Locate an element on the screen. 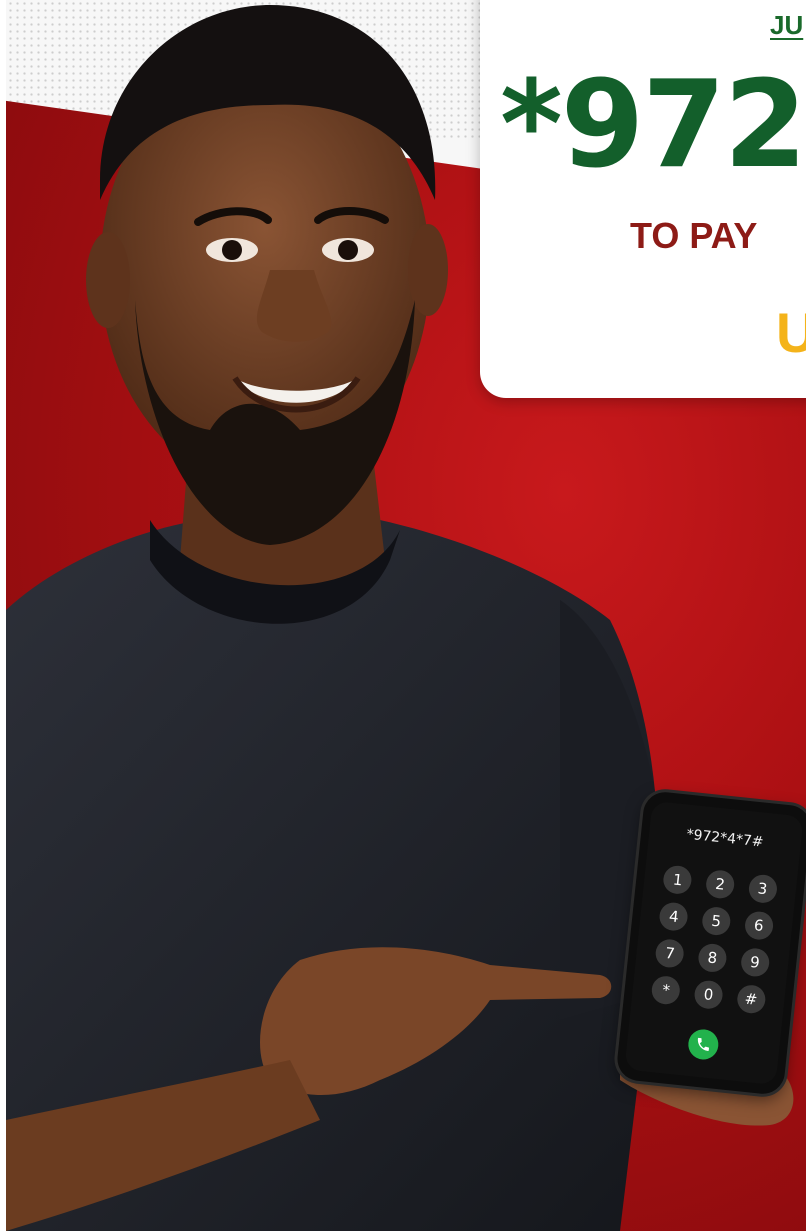 This screenshot has height=1231, width=806. key-3: 3 is located at coordinates (762, 889).